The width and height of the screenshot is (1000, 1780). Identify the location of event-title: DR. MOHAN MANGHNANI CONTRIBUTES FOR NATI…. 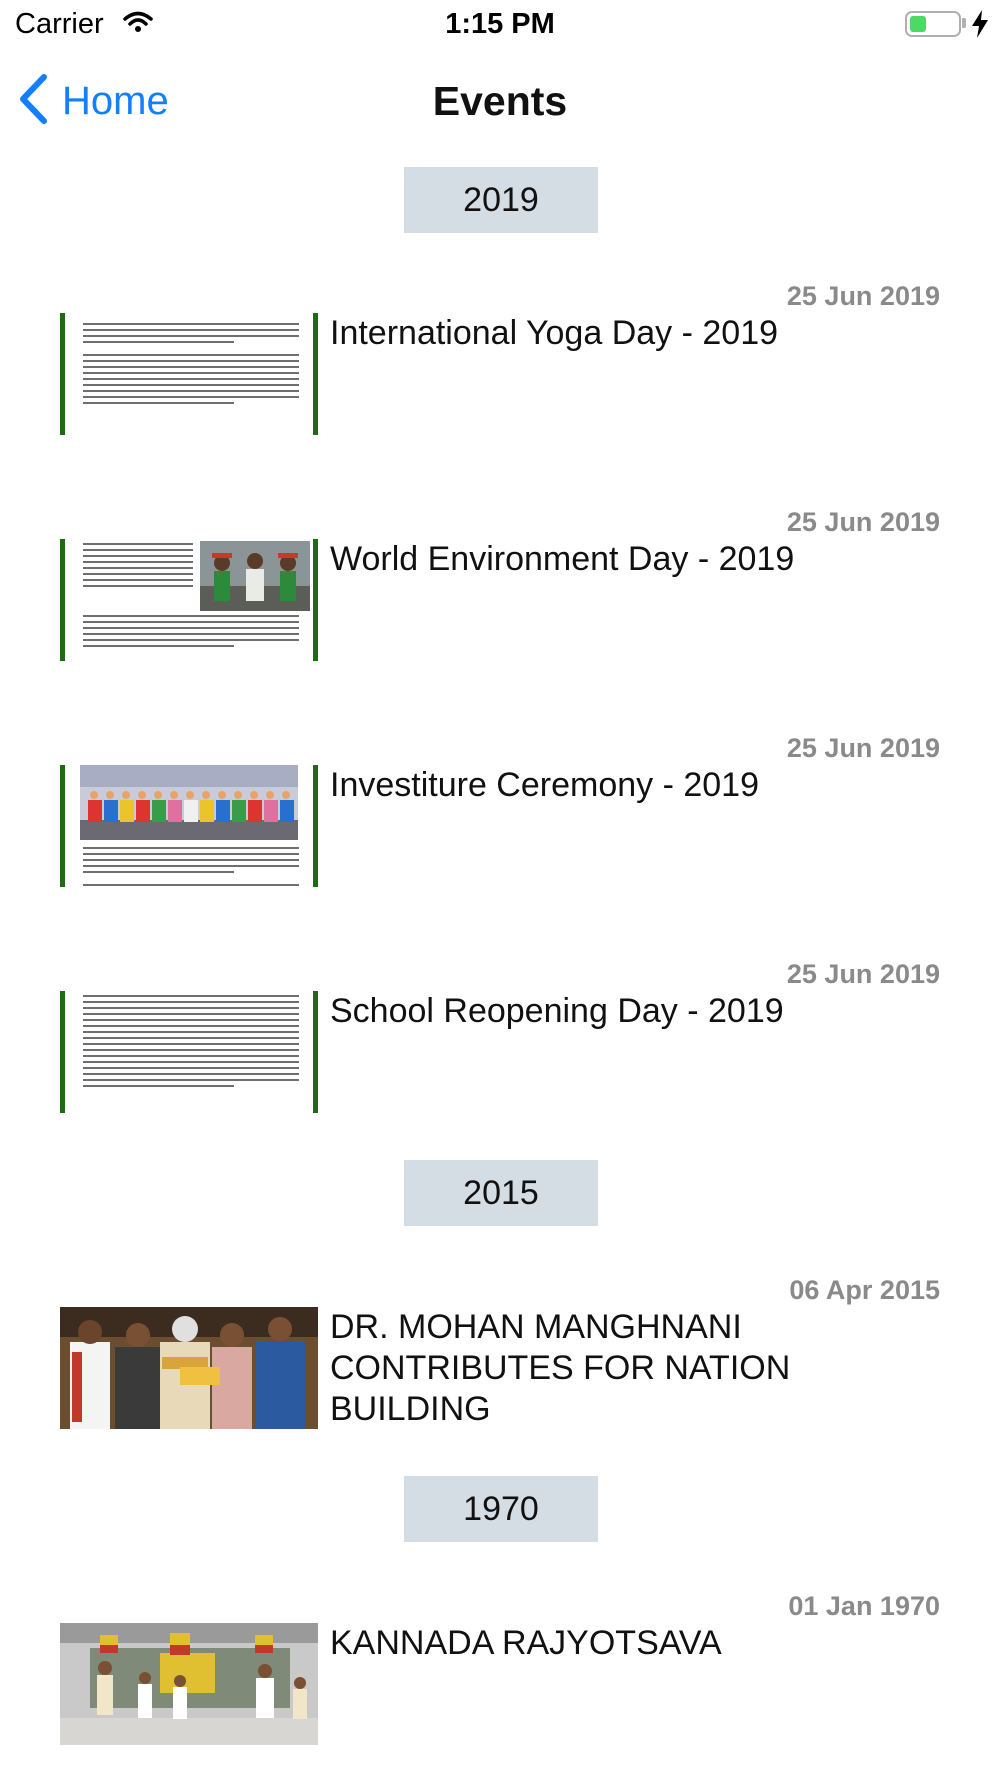
(560, 1368).